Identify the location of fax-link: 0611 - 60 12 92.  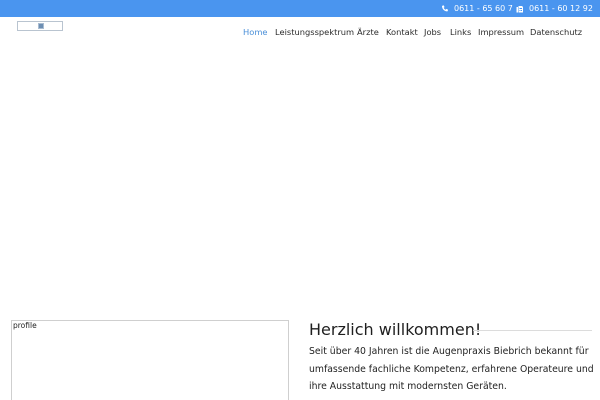
(554, 8).